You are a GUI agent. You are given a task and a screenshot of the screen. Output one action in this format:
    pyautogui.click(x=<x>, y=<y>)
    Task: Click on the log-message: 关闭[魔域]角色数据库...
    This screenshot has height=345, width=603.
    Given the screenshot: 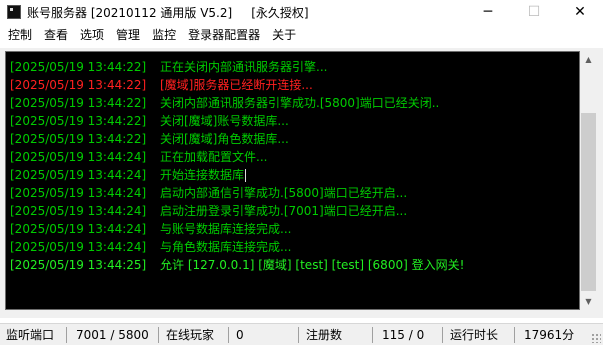 What is the action you would take?
    pyautogui.click(x=224, y=139)
    